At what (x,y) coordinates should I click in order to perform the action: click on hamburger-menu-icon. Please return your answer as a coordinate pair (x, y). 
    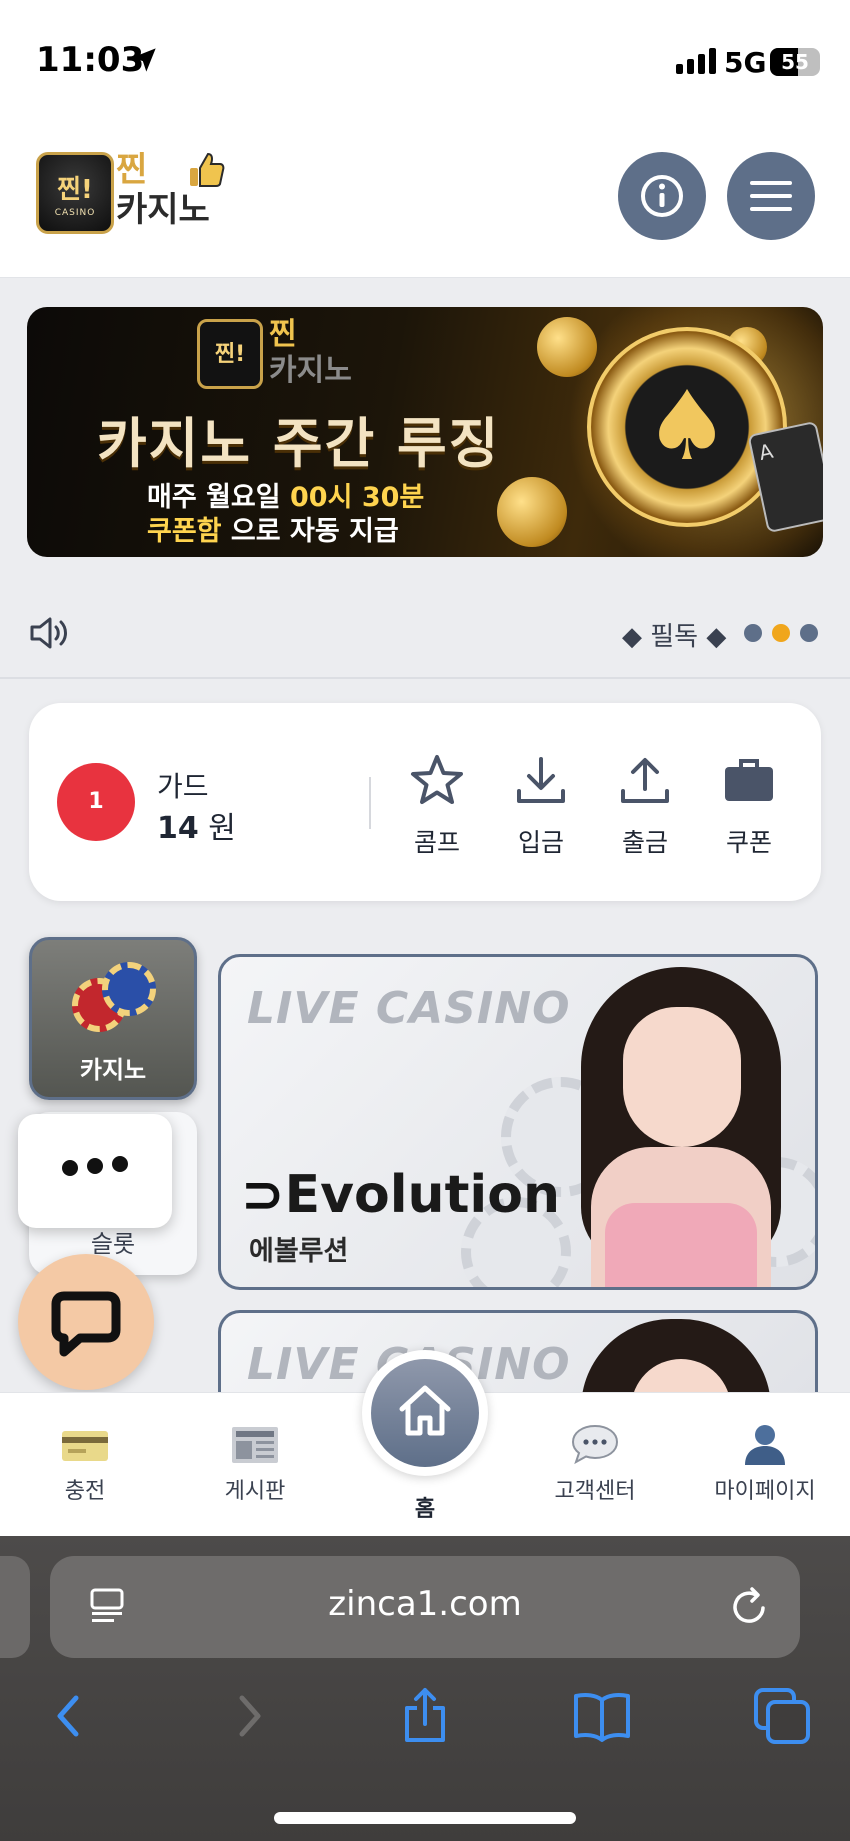
    Looking at the image, I should click on (771, 196).